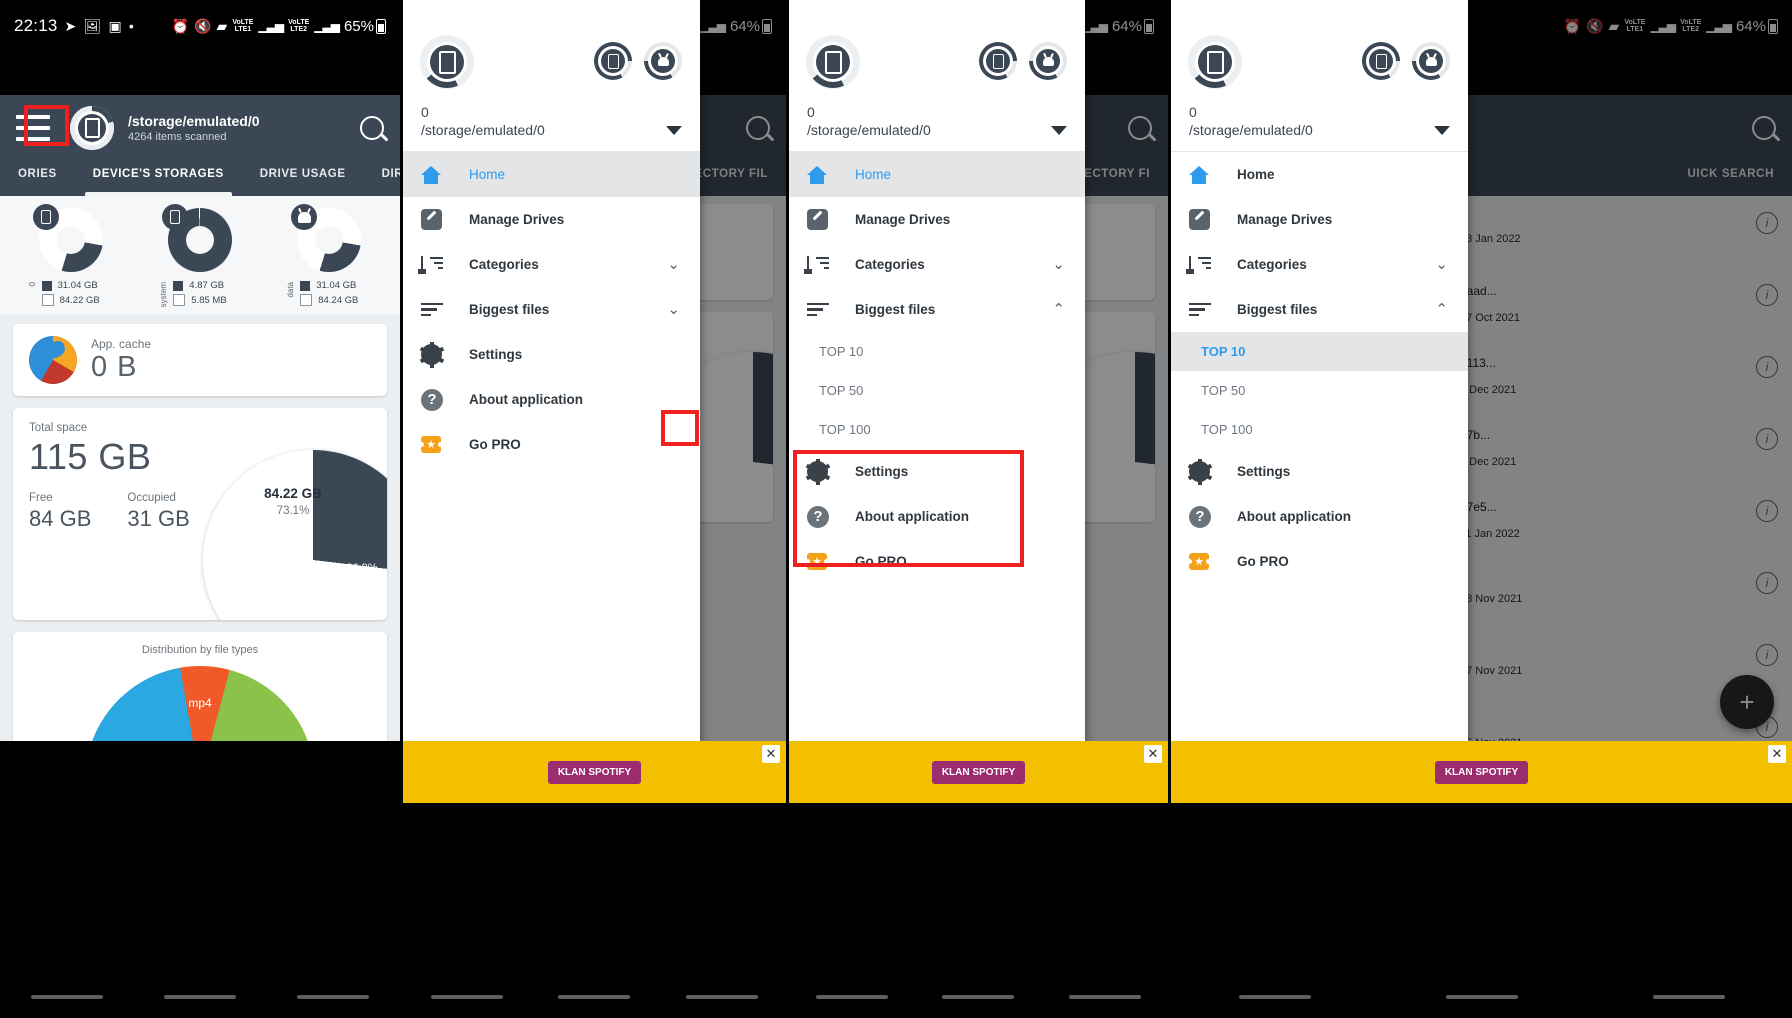  Describe the element at coordinates (360, 576) in the screenshot. I see `pie-slice-label-occupied: 26.9% 31.04 GB` at that location.